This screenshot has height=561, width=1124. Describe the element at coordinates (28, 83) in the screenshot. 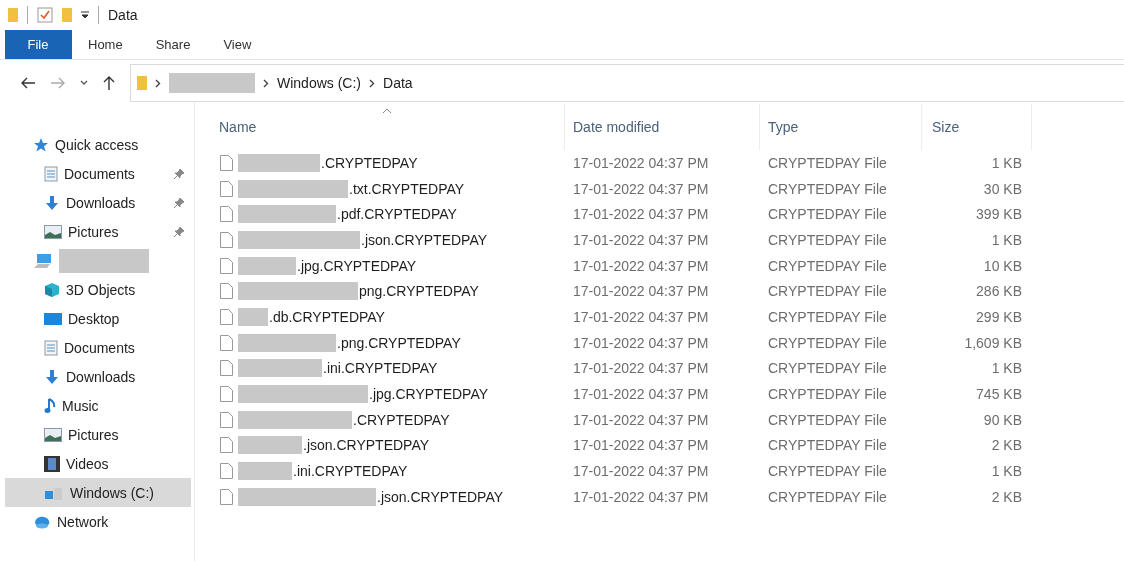

I see `back-icon` at that location.